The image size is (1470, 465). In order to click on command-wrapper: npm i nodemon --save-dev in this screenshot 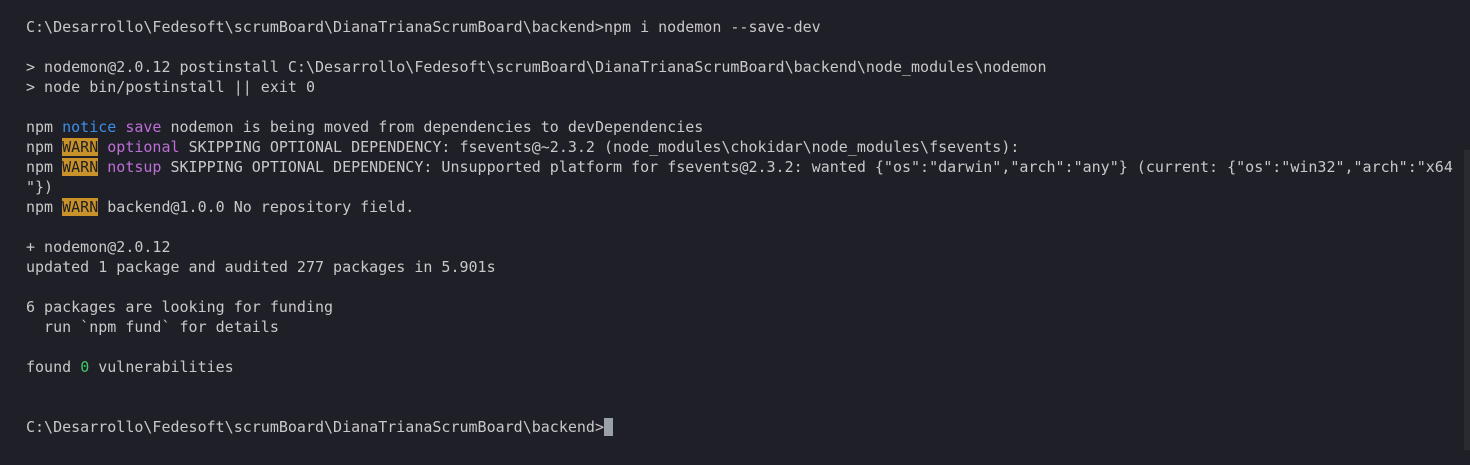, I will do `click(712, 27)`.